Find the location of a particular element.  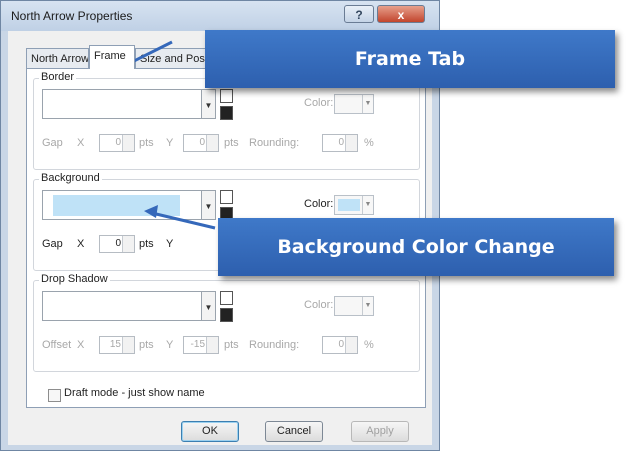

background-color-label: Color: is located at coordinates (319, 204).